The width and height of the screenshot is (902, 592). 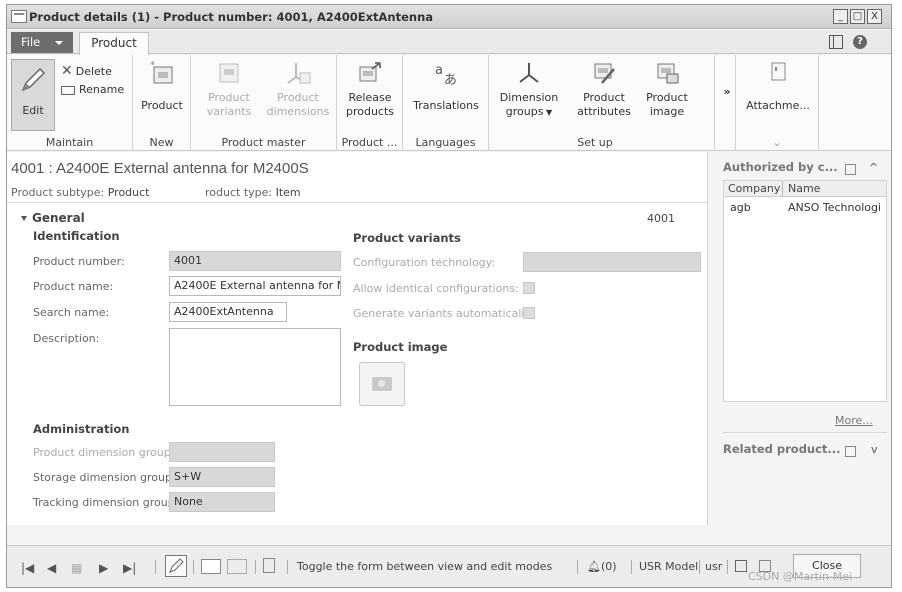 What do you see at coordinates (104, 452) in the screenshot?
I see `product-dimension-group-label: Product dimension group:` at bounding box center [104, 452].